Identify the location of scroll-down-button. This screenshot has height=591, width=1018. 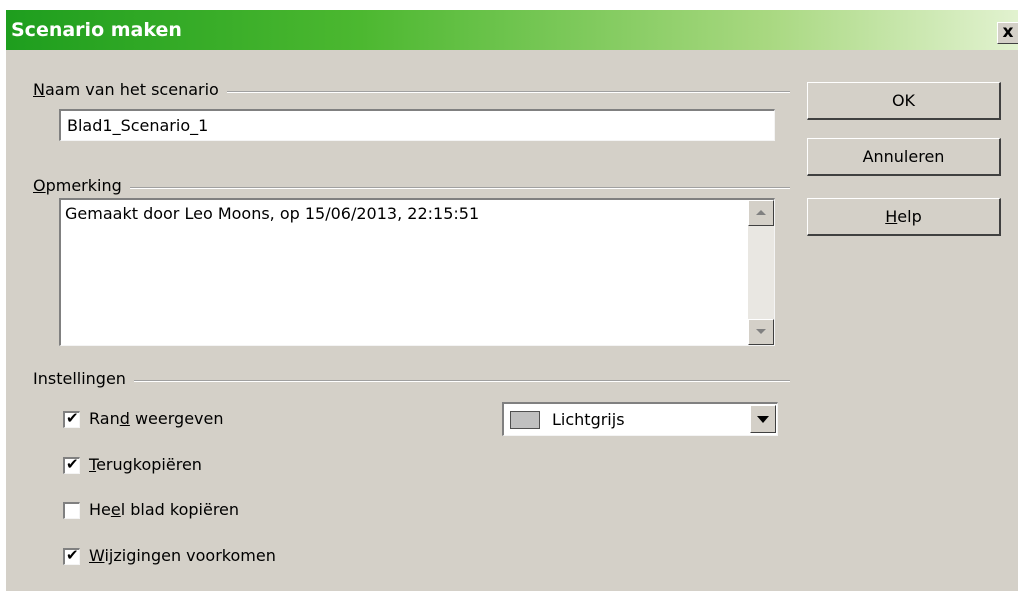
(761, 332).